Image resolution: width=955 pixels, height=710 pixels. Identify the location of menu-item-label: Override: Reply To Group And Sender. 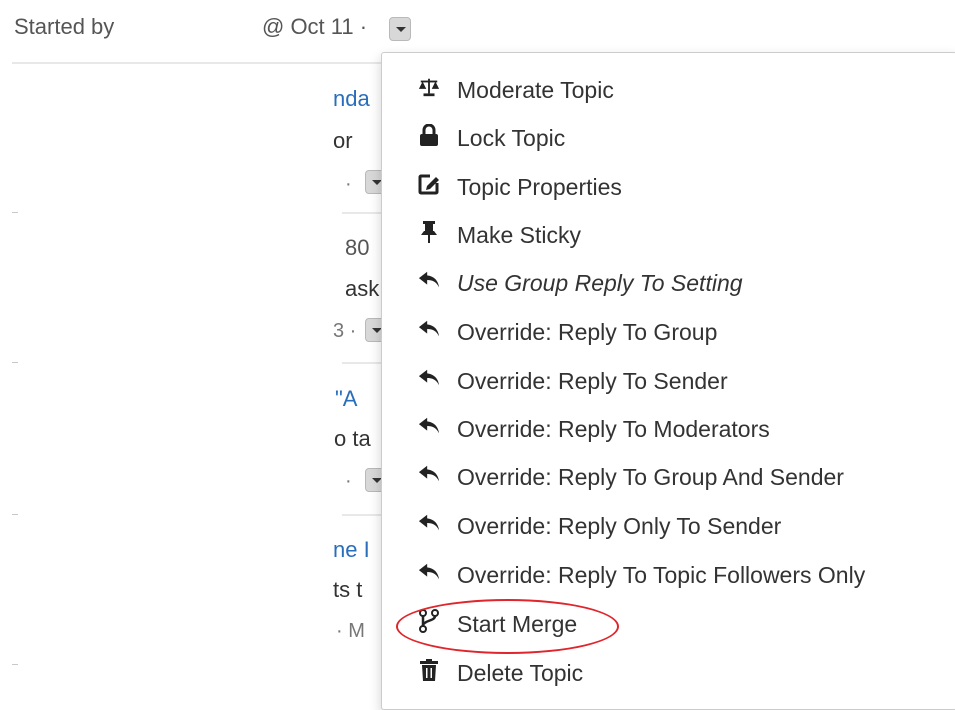
(650, 477).